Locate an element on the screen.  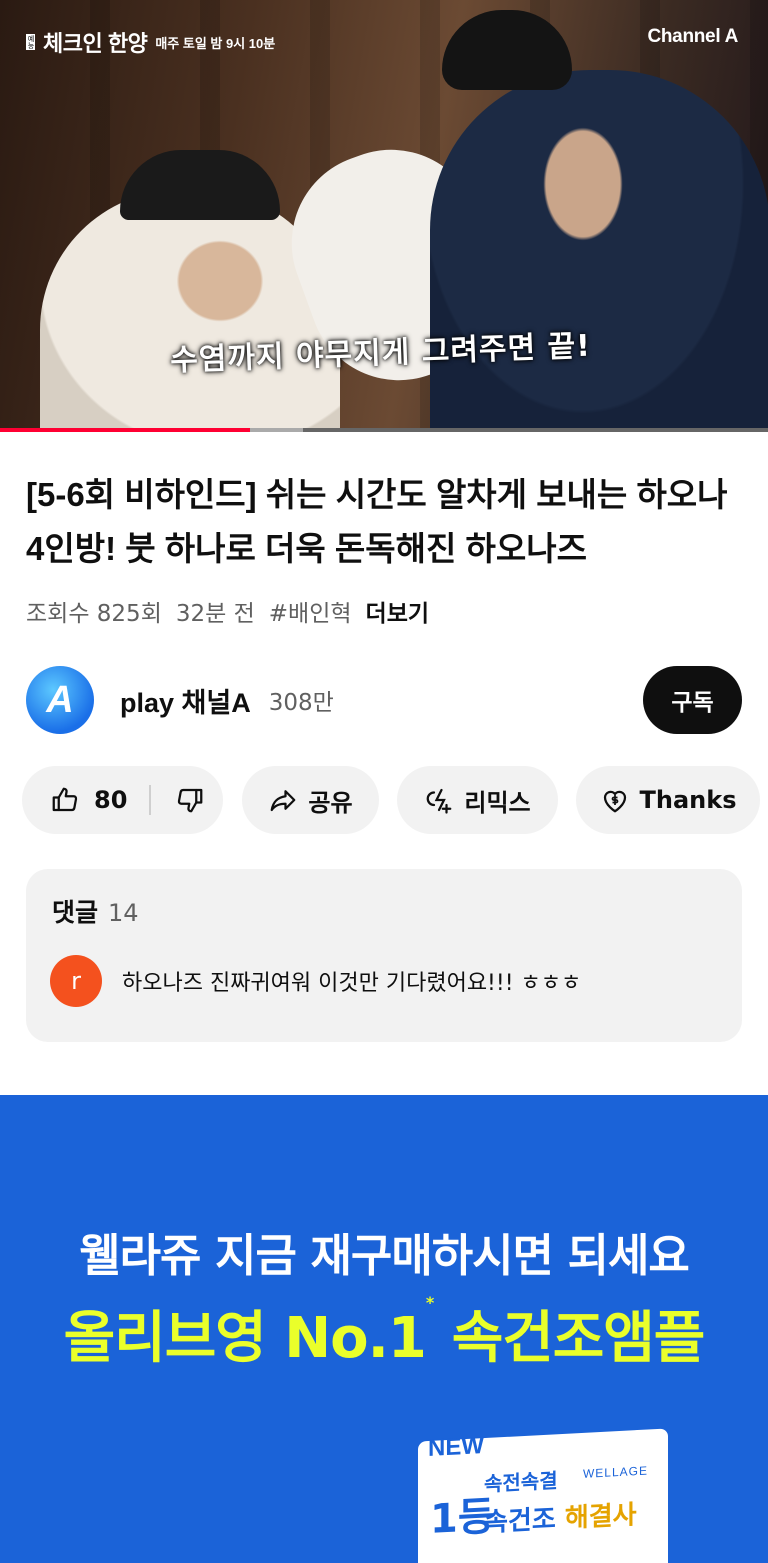
ad-subheadline: 올리브영 No.1* 속건조앰플 is located at coordinates (384, 1333).